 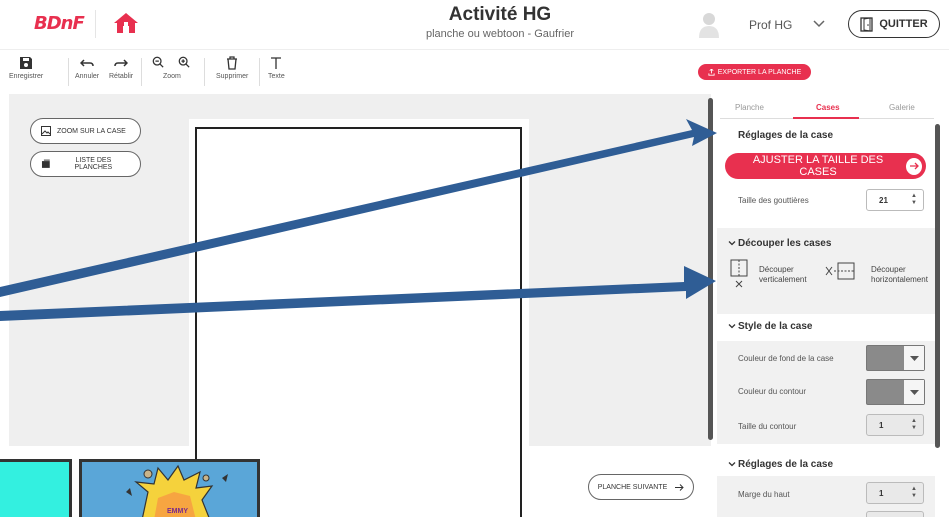 I want to click on quit-label: QUITTER, so click(x=903, y=24).